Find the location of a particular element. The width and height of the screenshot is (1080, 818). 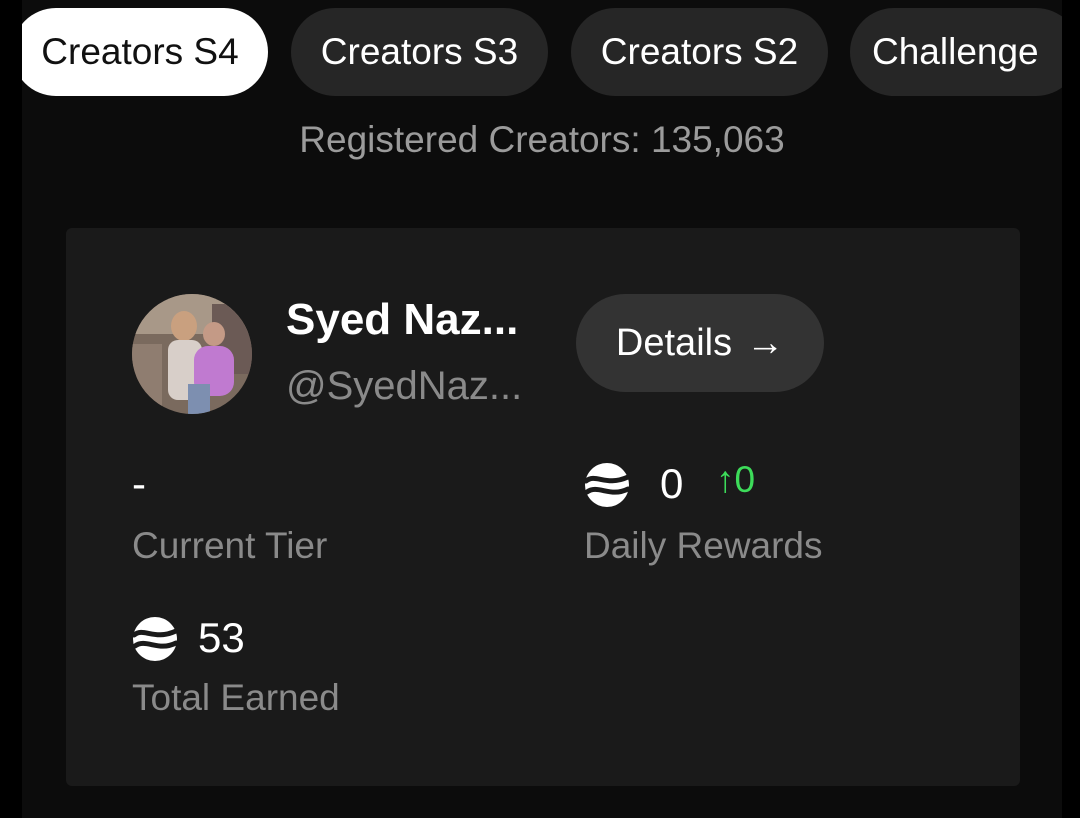

daily-rewards-label: Daily Rewards is located at coordinates (703, 545).